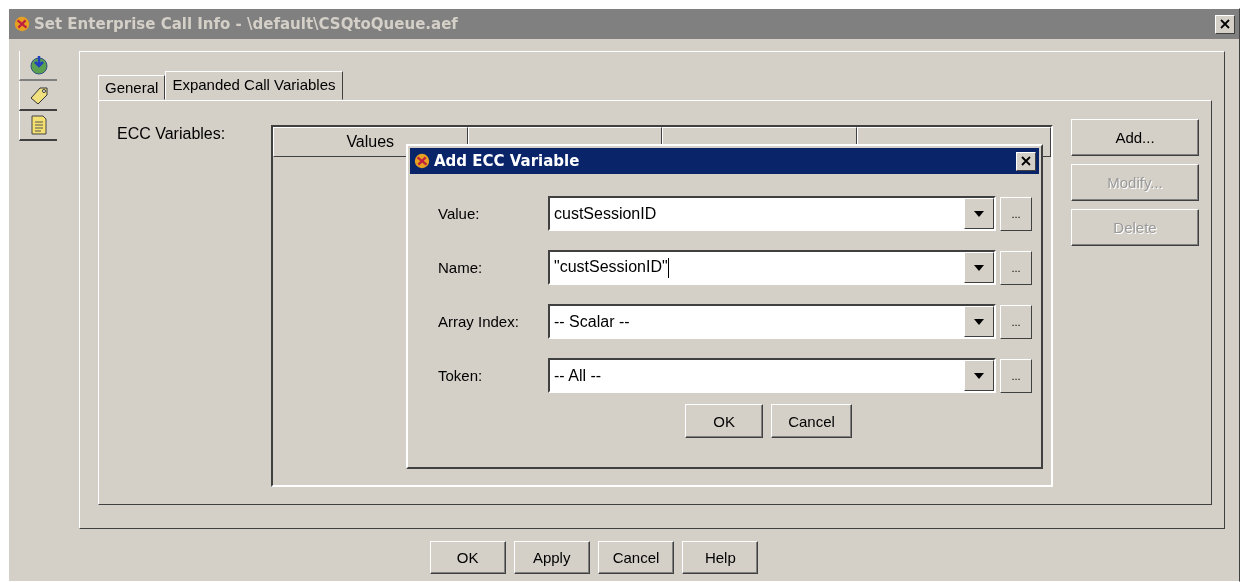 Image resolution: width=1251 pixels, height=582 pixels. What do you see at coordinates (772, 321) in the screenshot?
I see `combo-field: -- Scalar --` at bounding box center [772, 321].